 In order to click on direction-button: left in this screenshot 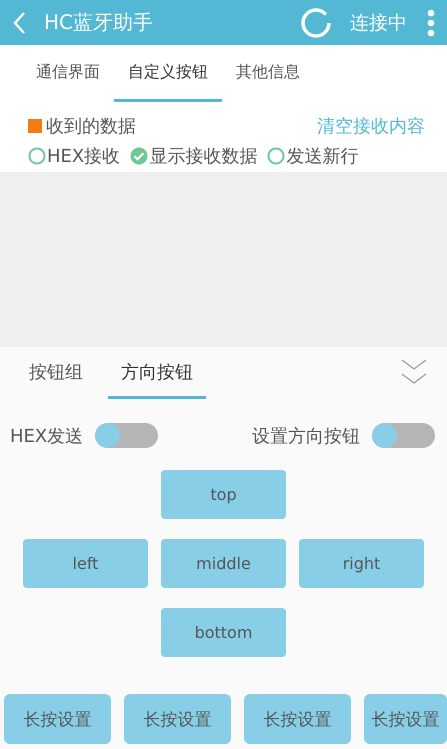, I will do `click(85, 563)`.